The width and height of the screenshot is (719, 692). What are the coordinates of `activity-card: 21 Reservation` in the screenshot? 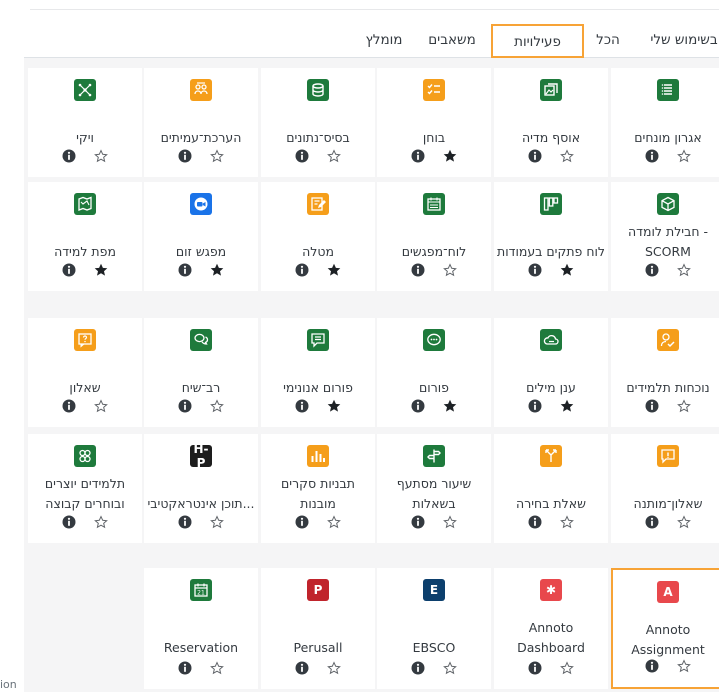 It's located at (201, 628).